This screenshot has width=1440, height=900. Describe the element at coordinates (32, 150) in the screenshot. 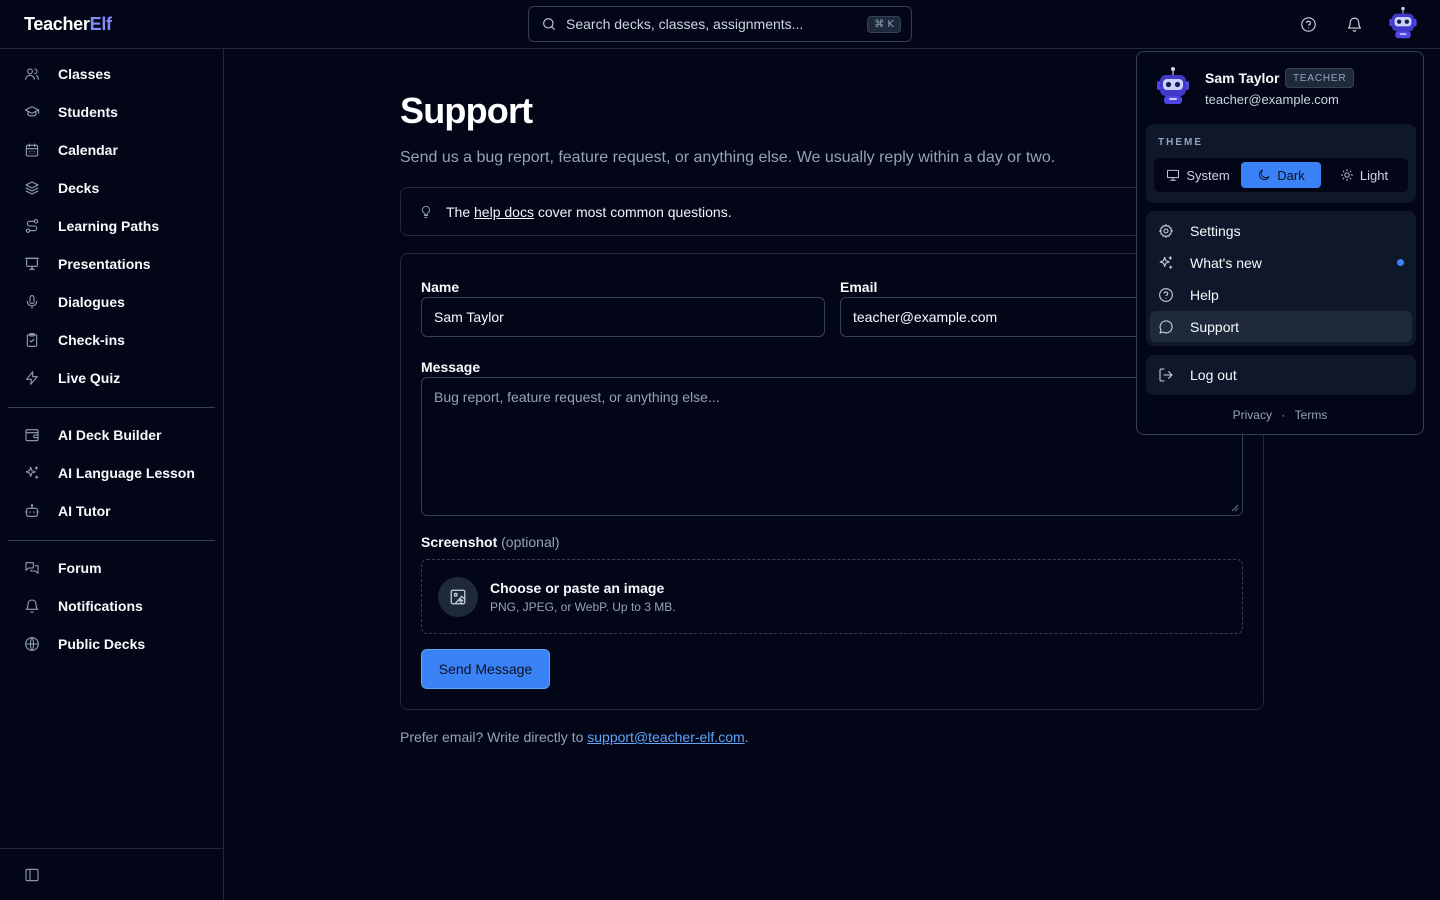

I see `calendar-icon` at that location.